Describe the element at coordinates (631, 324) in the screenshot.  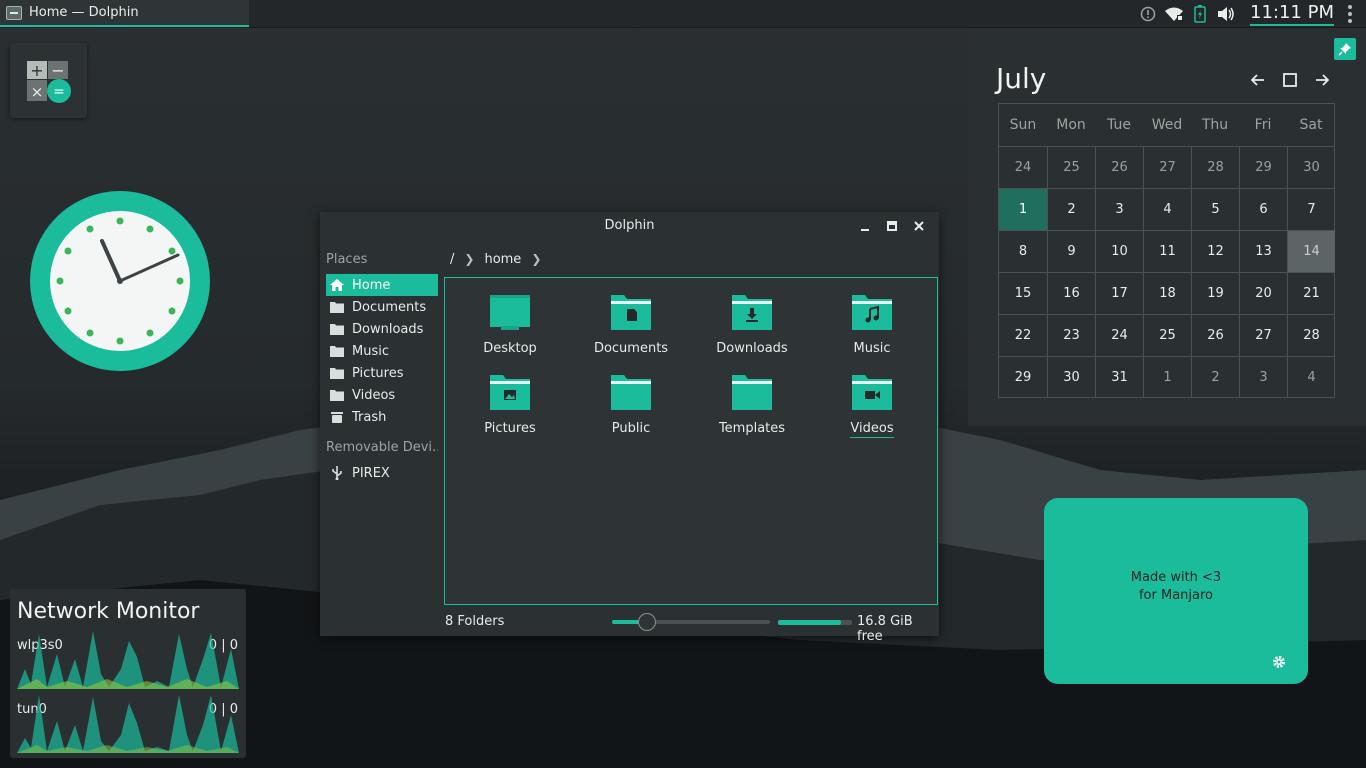
I see `folder-documents: Documents` at that location.